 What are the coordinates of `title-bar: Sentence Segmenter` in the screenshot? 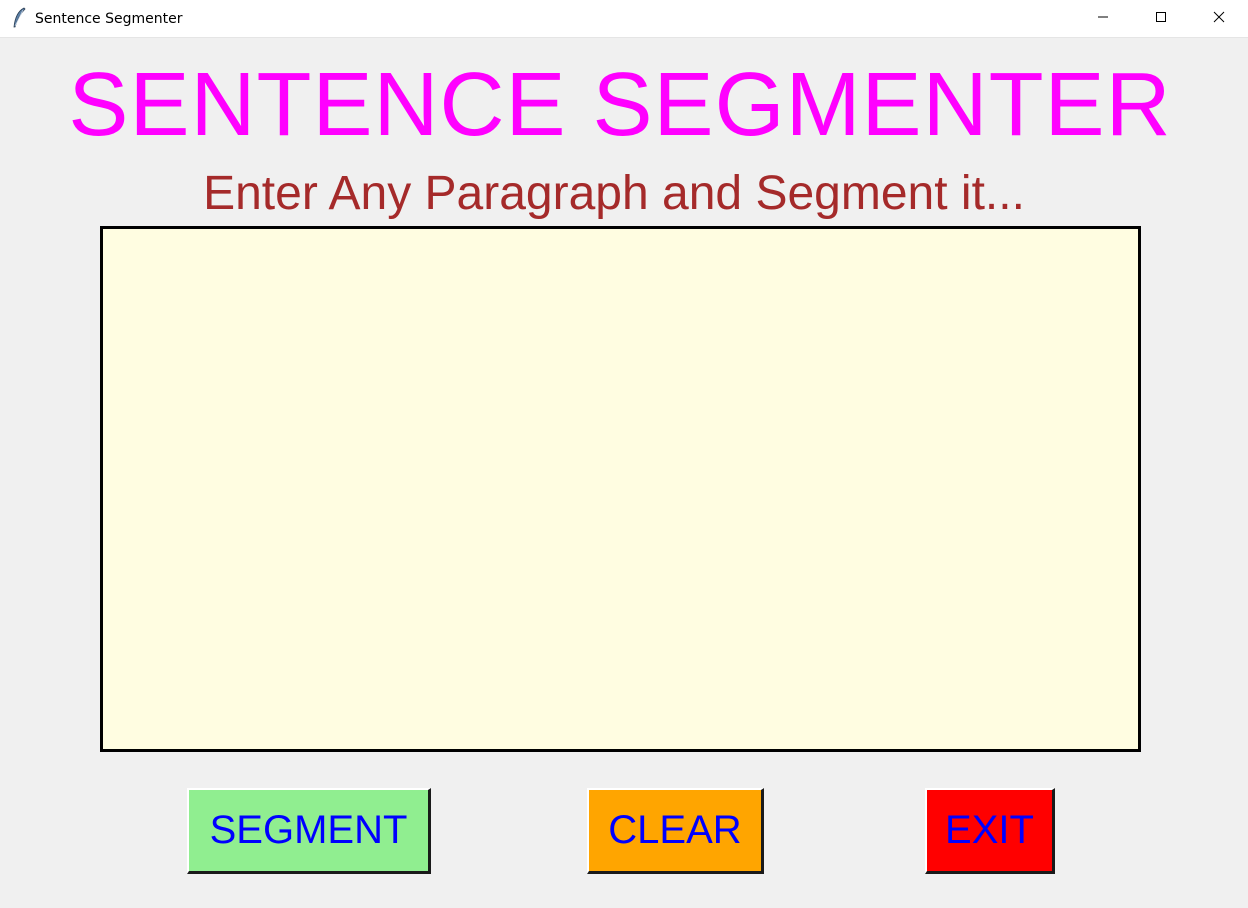 It's located at (624, 19).